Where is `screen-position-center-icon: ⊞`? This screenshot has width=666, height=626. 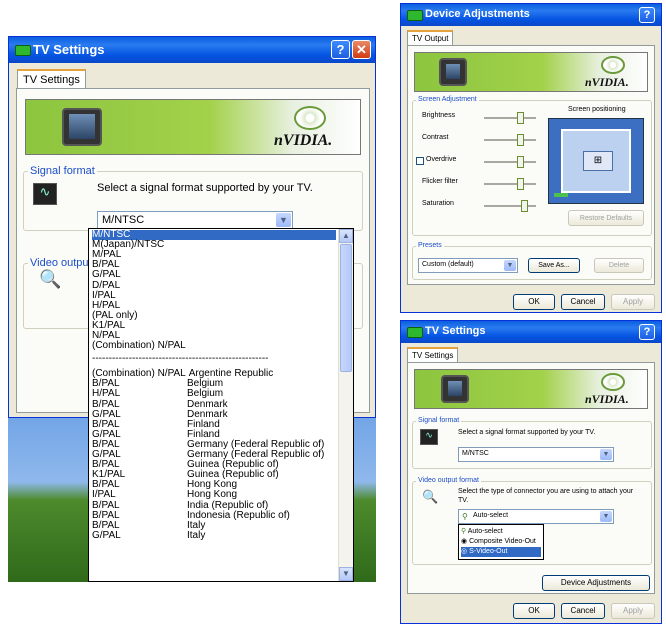 screen-position-center-icon: ⊞ is located at coordinates (598, 161).